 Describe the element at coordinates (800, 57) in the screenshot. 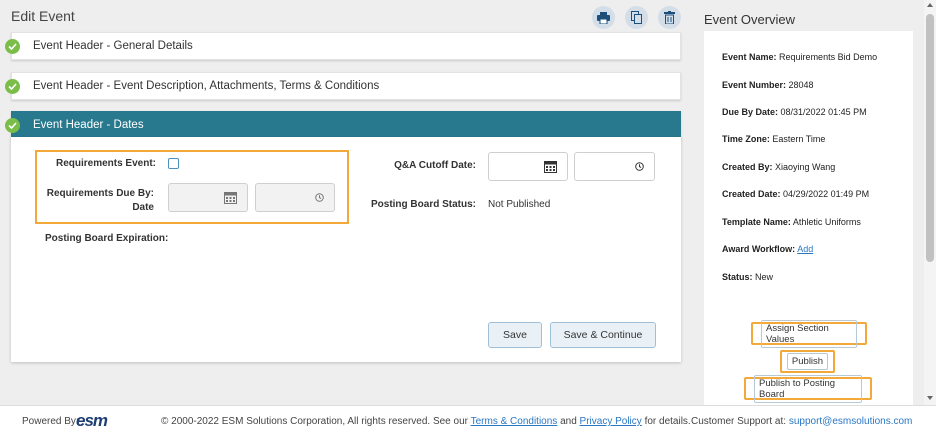

I see `overview-event-name: Event Name: Requirements Bid Demo` at that location.